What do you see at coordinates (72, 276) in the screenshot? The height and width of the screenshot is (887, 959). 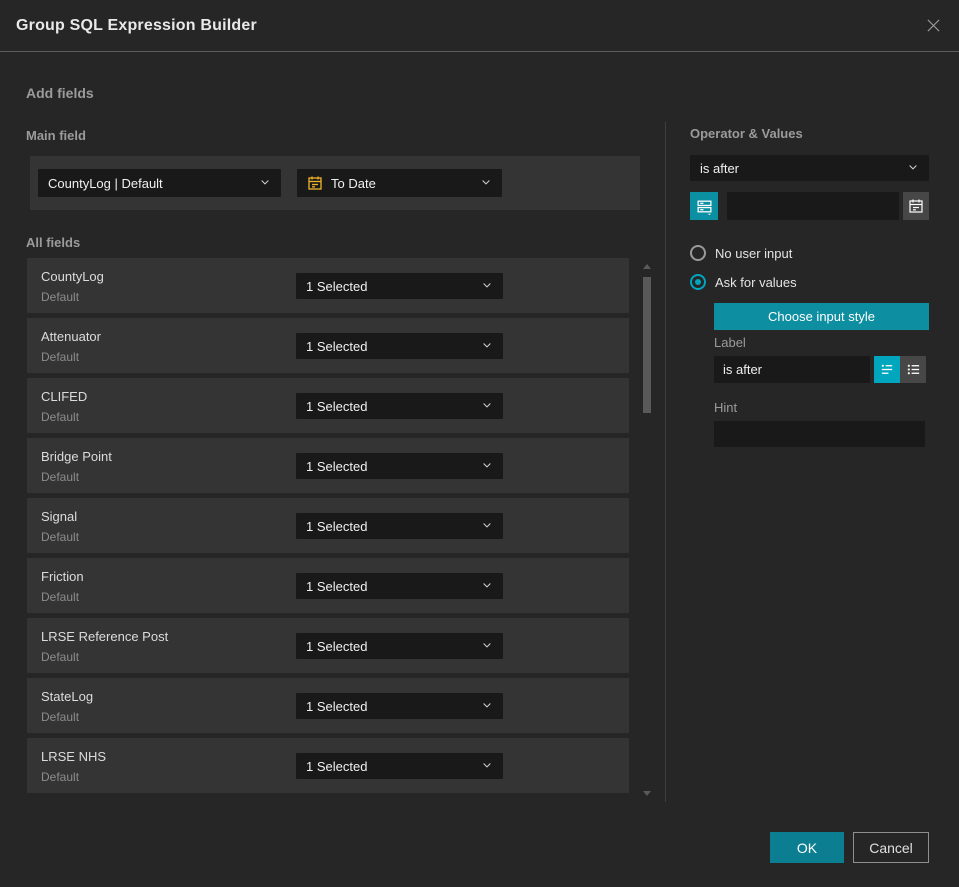 I see `field-name: CountyLog` at bounding box center [72, 276].